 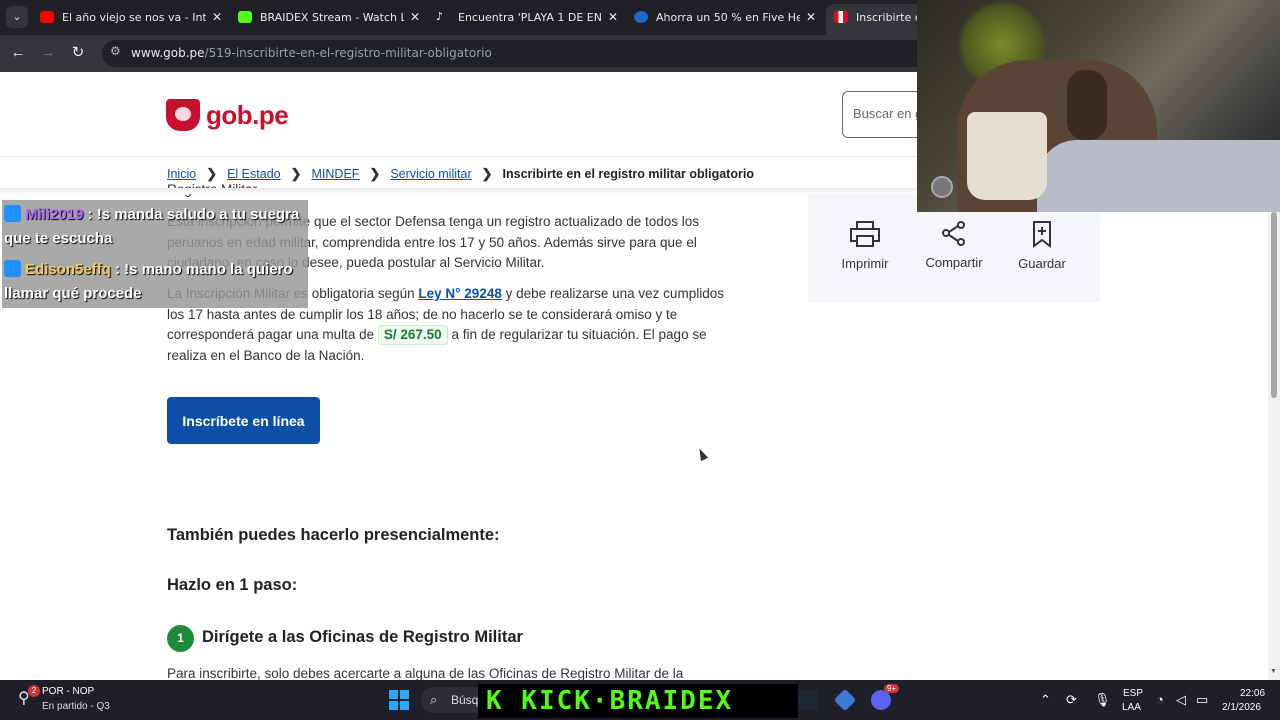 I want to click on language-bottom: LAA, so click(x=1131, y=707).